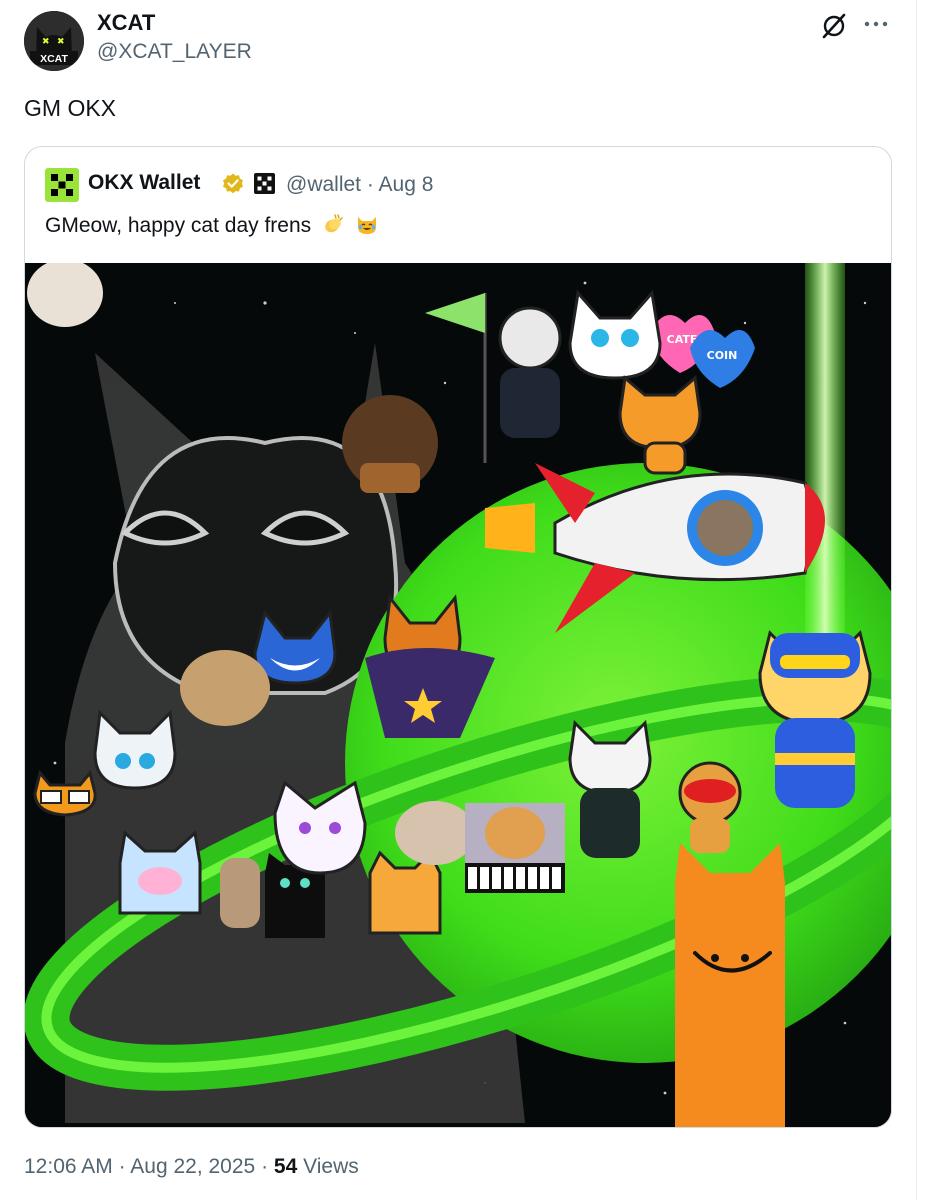 The height and width of the screenshot is (1200, 934). Describe the element at coordinates (144, 183) in the screenshot. I see `quoted-display-name: OKX Wallet` at that location.